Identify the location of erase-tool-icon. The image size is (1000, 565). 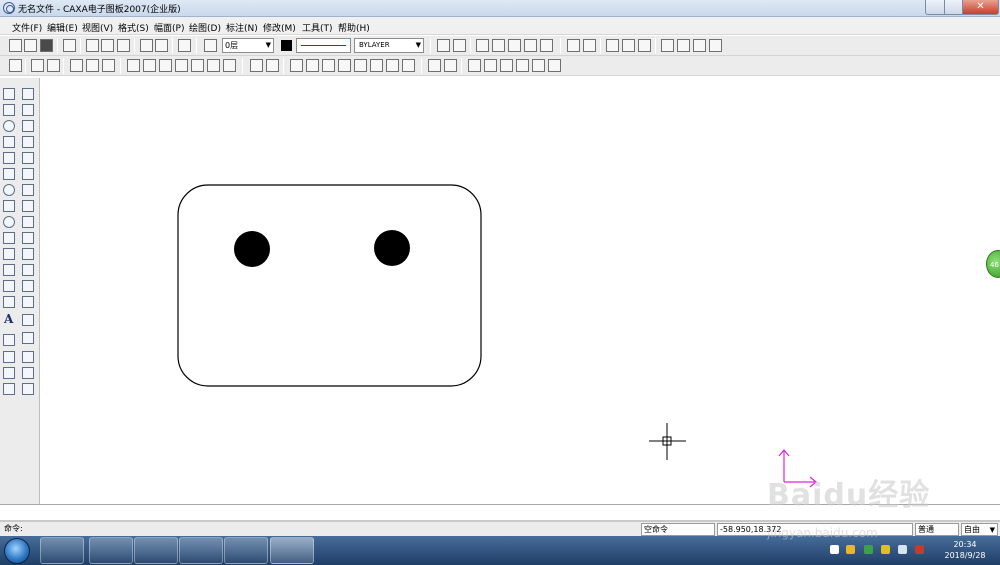
(28, 94).